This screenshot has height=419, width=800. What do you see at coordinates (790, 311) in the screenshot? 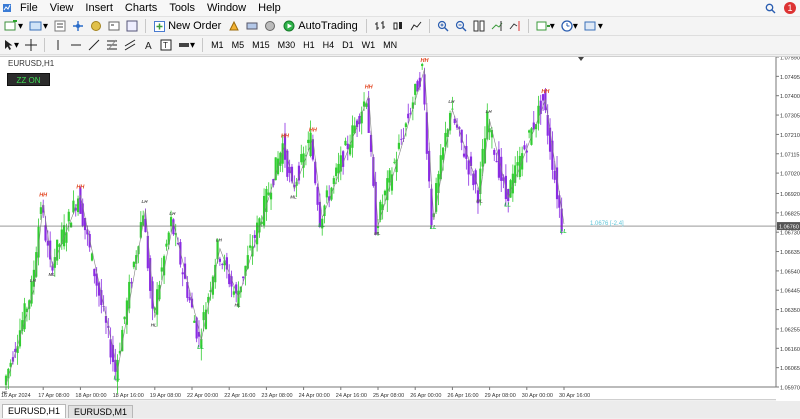
I see `price-tick-label: 1.06350` at bounding box center [790, 311].